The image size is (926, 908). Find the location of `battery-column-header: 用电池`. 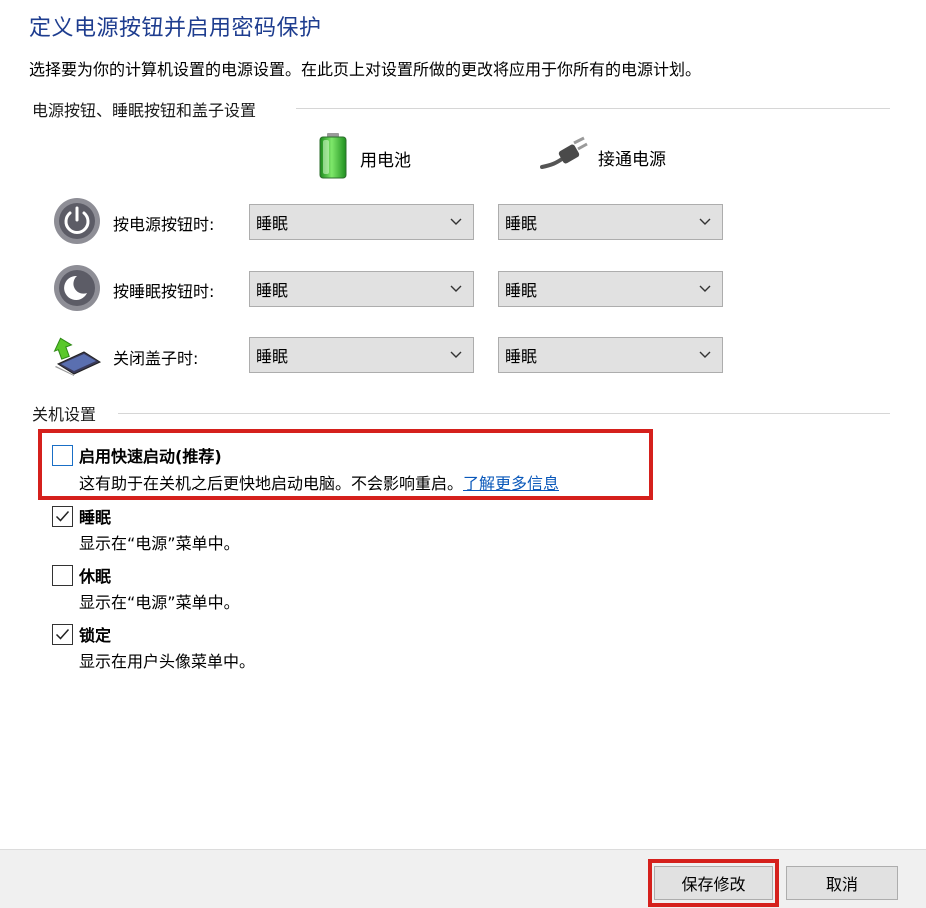

battery-column-header: 用电池 is located at coordinates (363, 158).